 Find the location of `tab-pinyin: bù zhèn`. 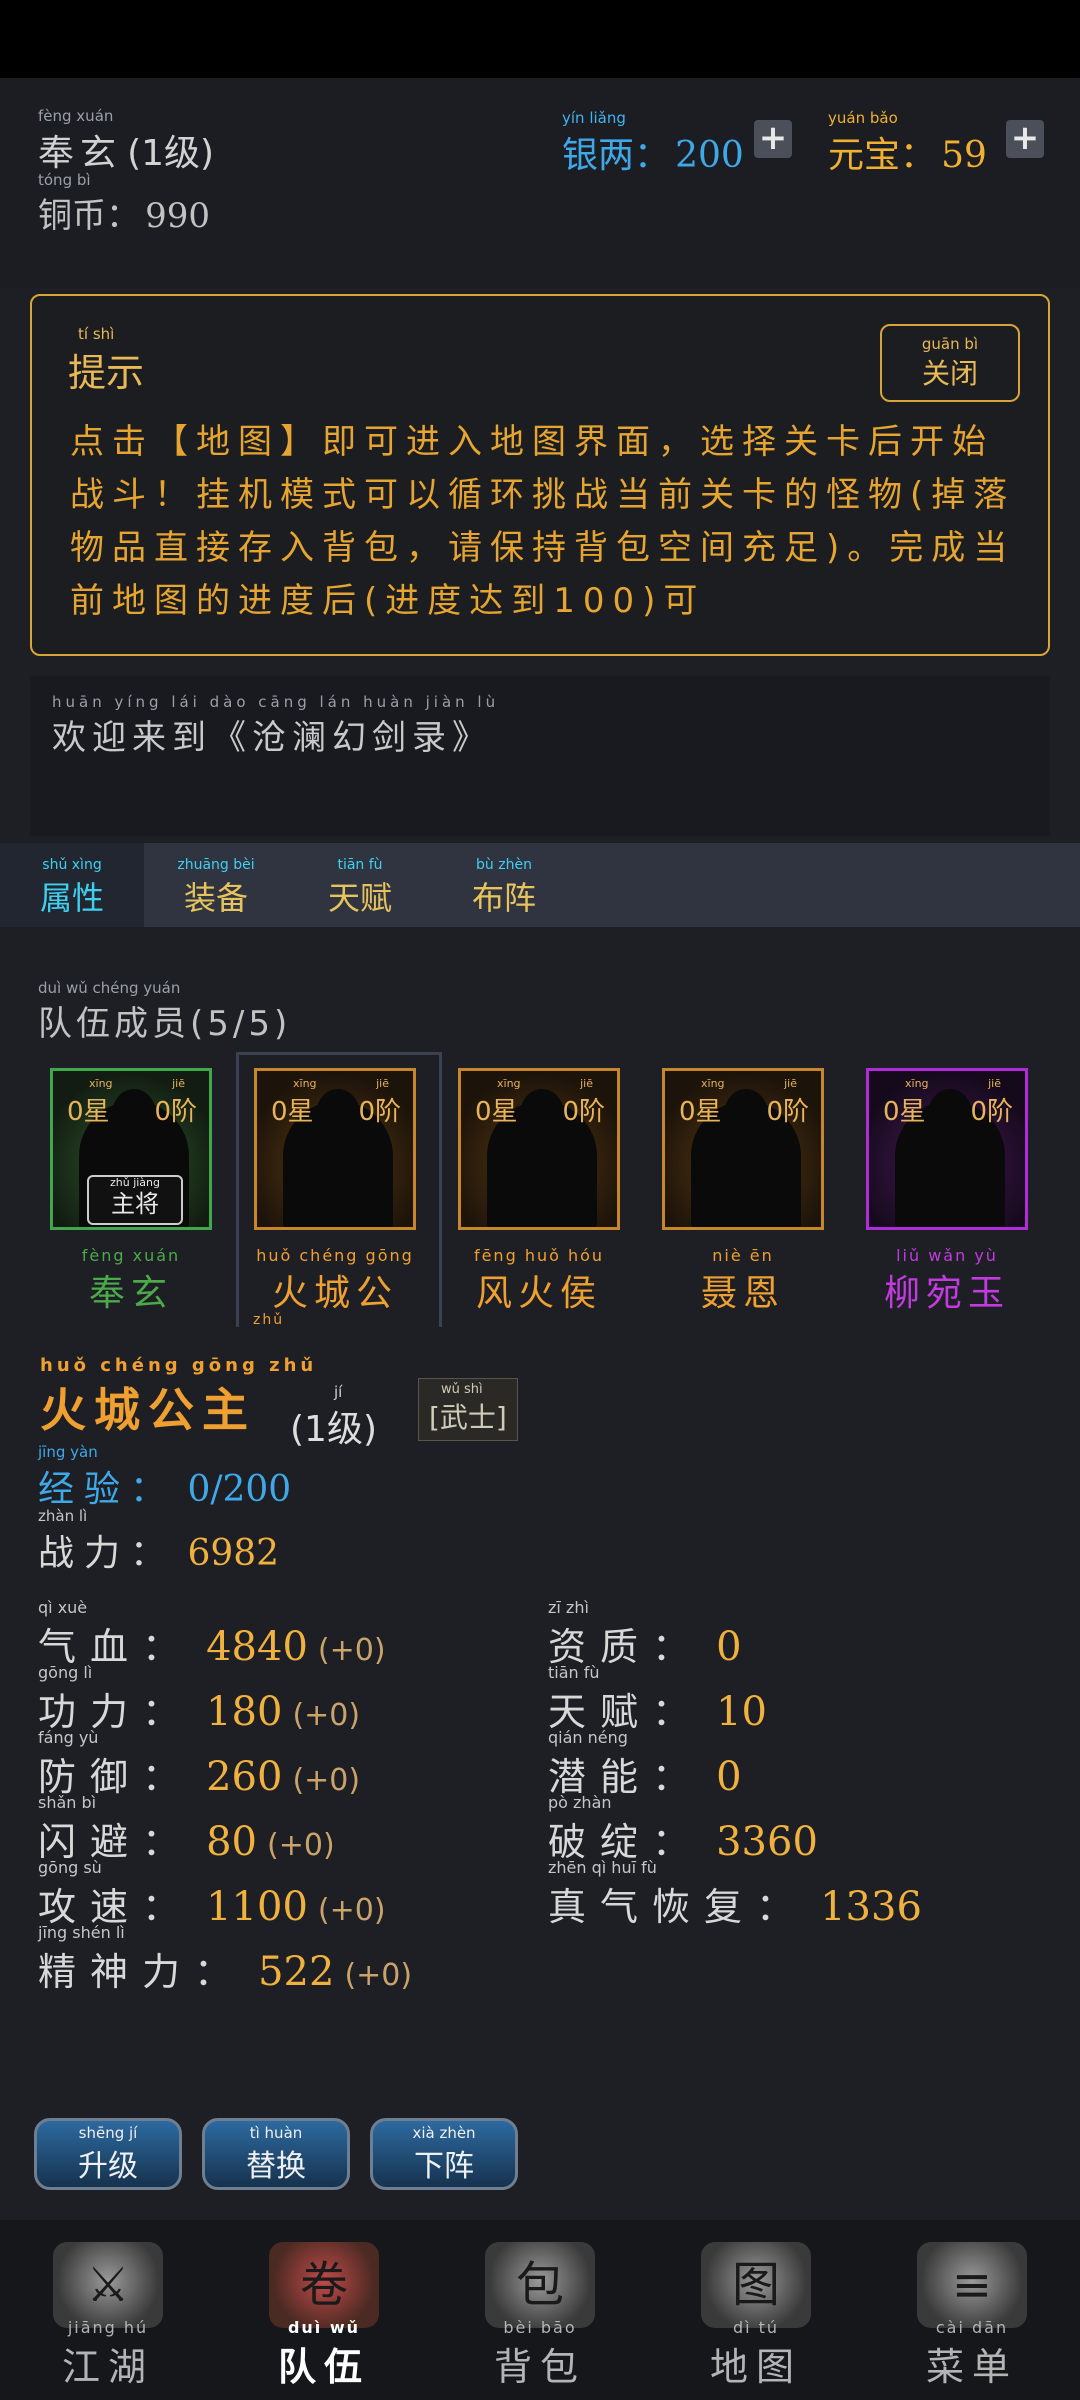

tab-pinyin: bù zhèn is located at coordinates (504, 865).